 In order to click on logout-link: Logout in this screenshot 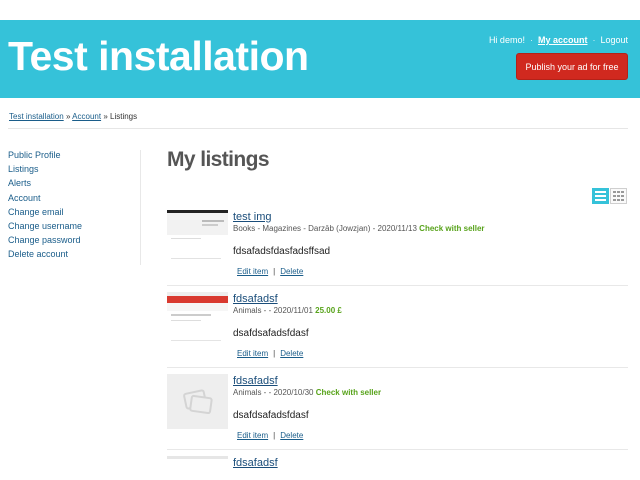, I will do `click(614, 40)`.